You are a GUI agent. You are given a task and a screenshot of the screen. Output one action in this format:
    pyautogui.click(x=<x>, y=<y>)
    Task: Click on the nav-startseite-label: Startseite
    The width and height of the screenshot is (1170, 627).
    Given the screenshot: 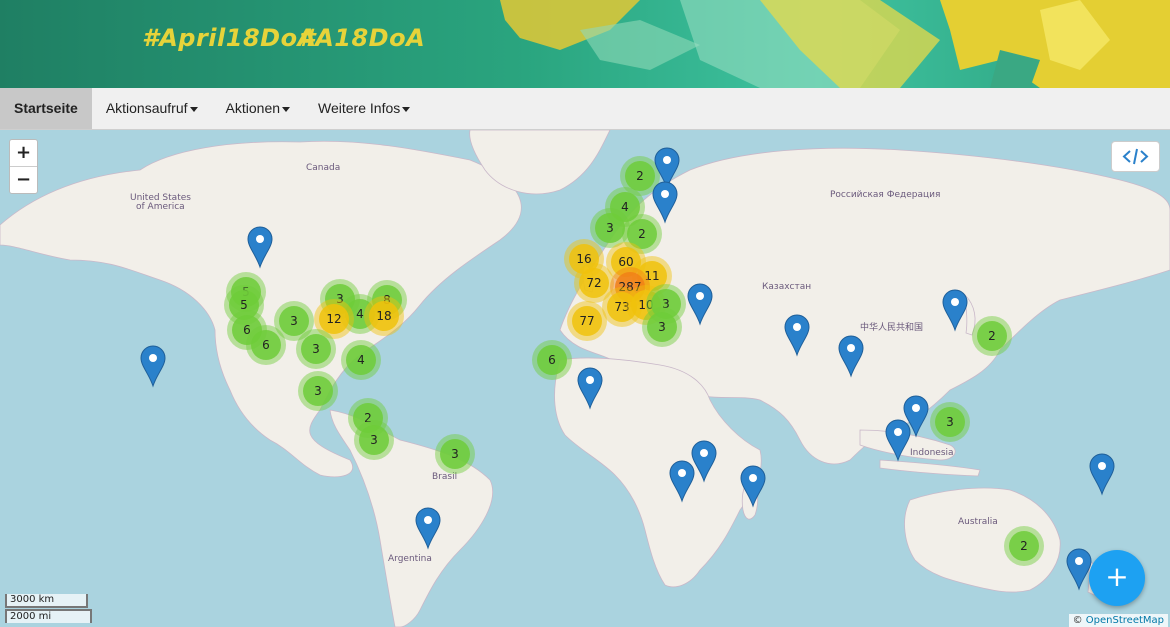 What is the action you would take?
    pyautogui.click(x=46, y=108)
    